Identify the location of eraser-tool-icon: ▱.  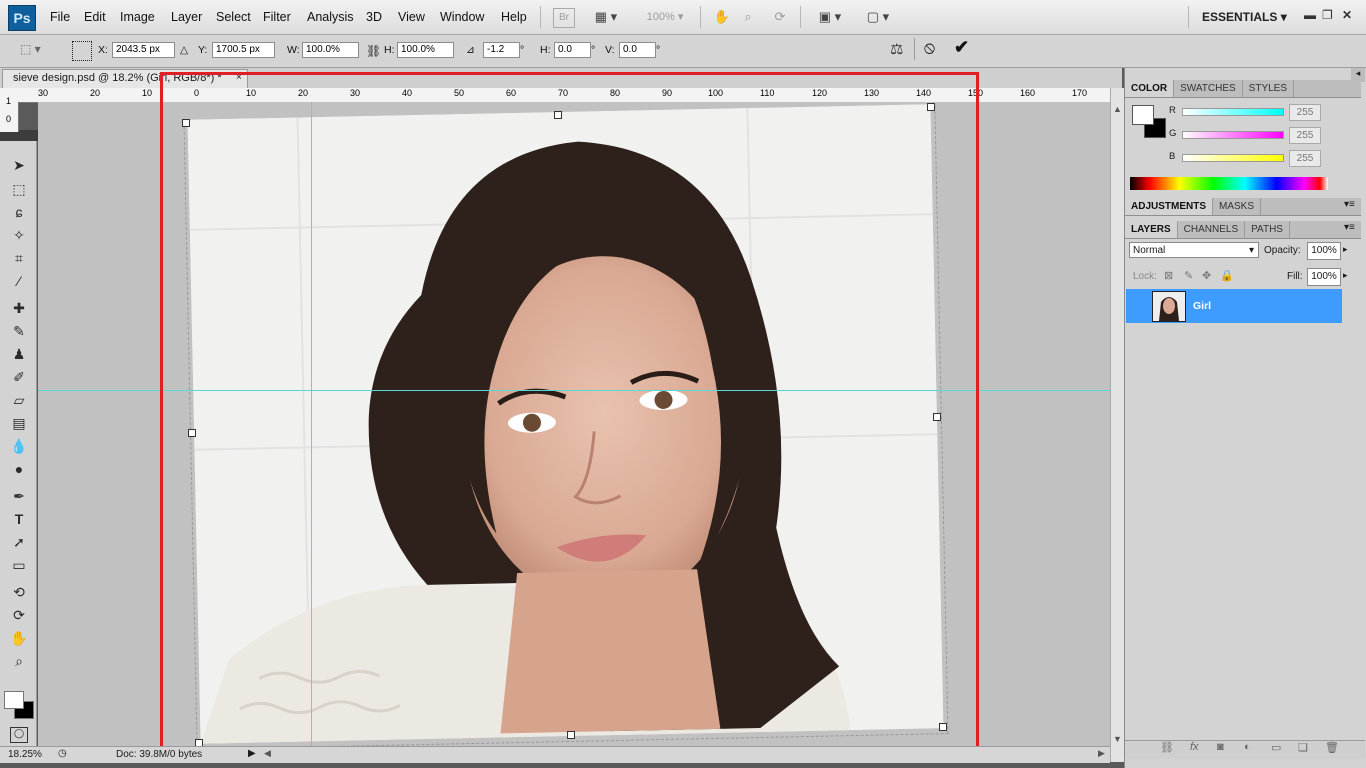
(19, 400).